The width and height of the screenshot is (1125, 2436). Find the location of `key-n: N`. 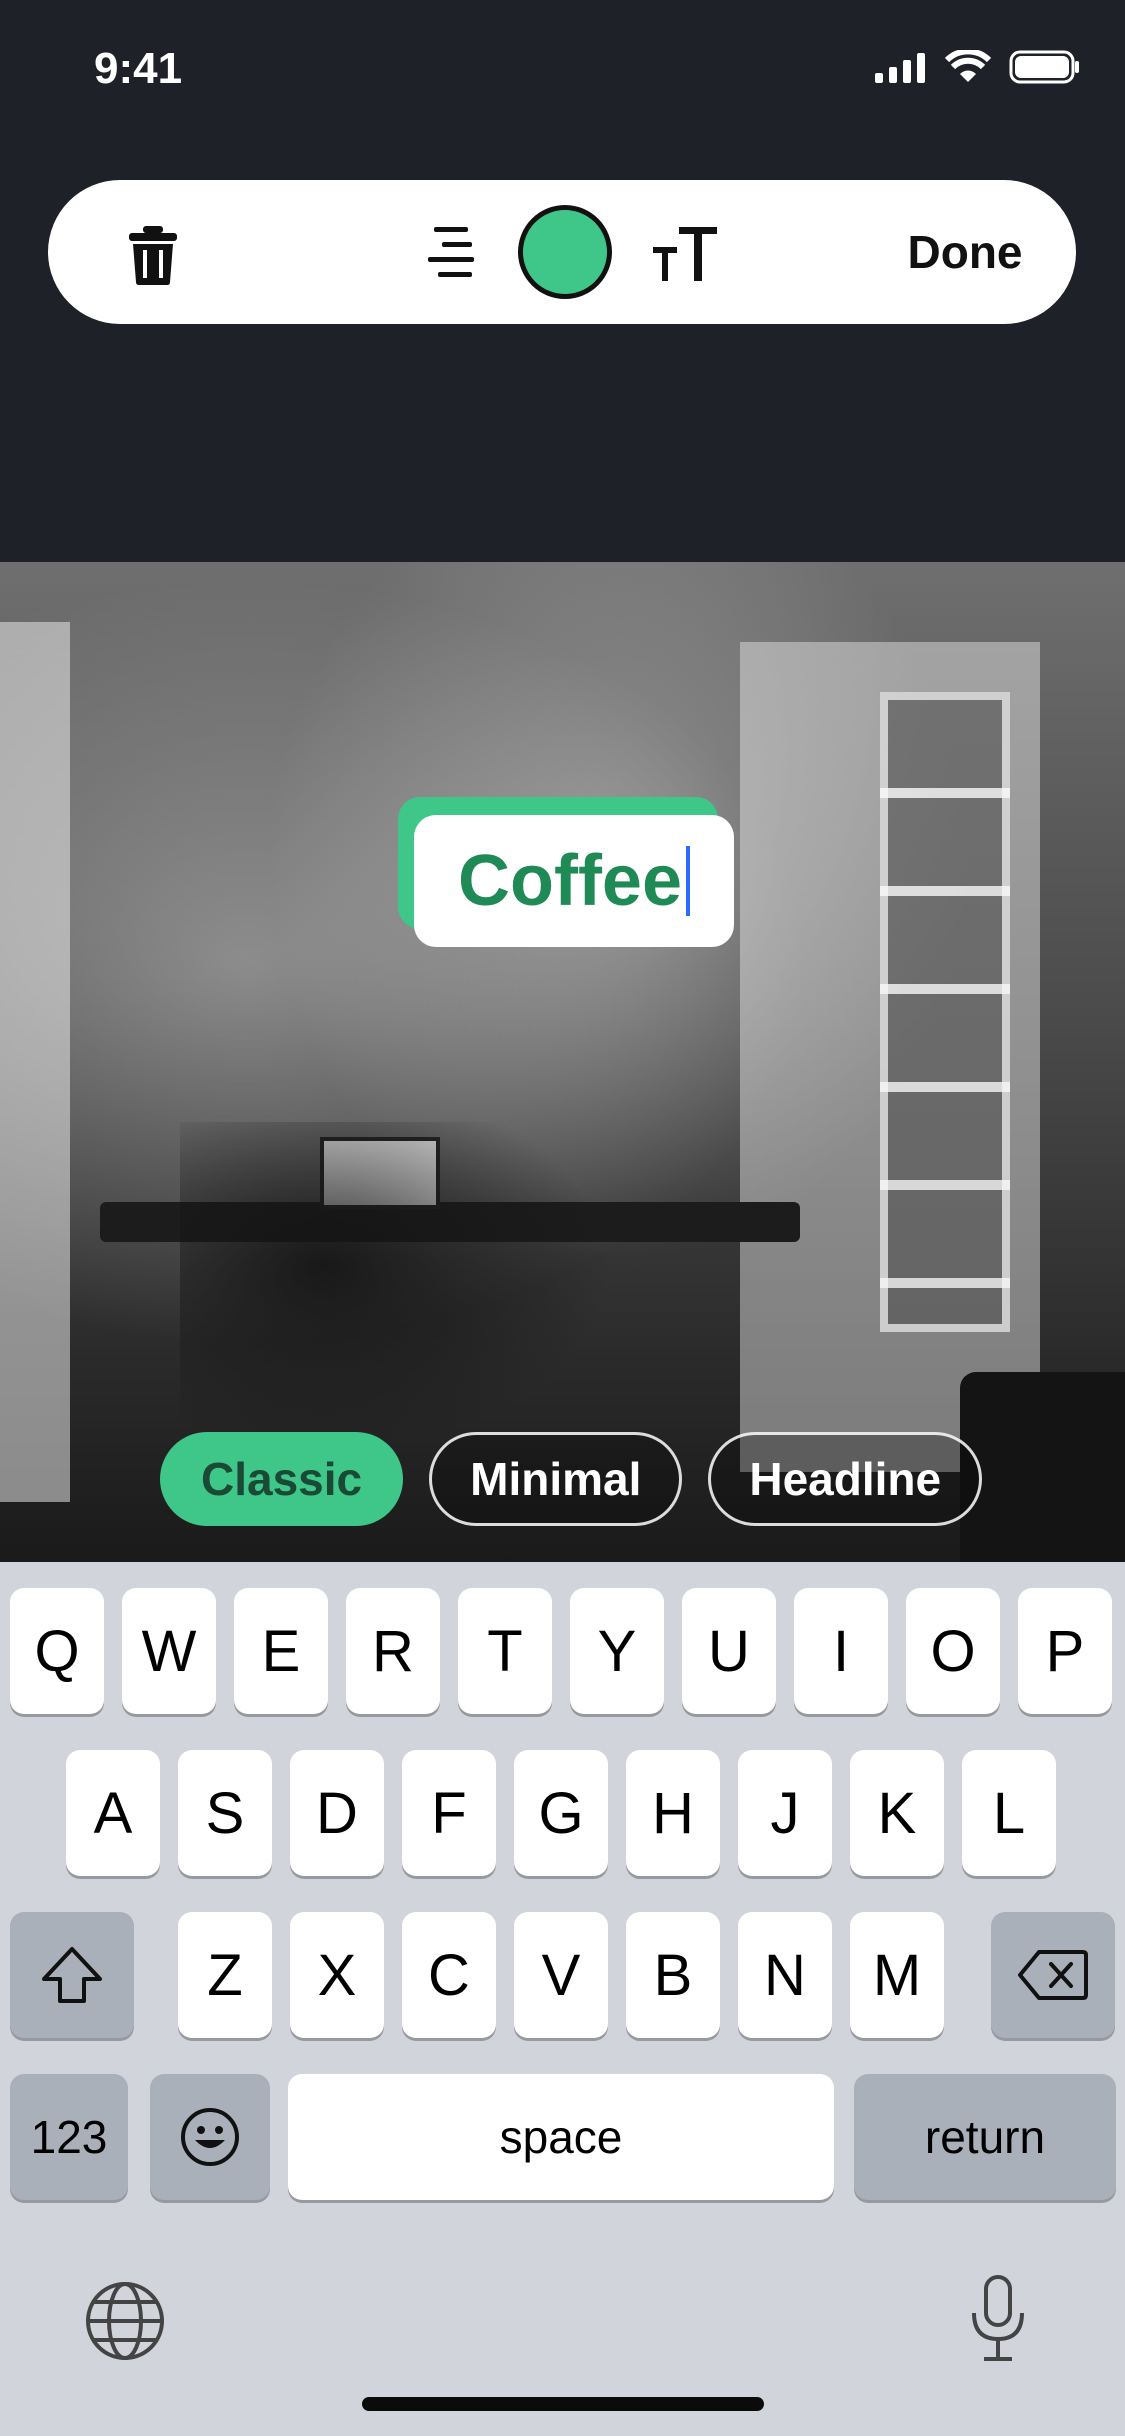

key-n: N is located at coordinates (785, 1975).